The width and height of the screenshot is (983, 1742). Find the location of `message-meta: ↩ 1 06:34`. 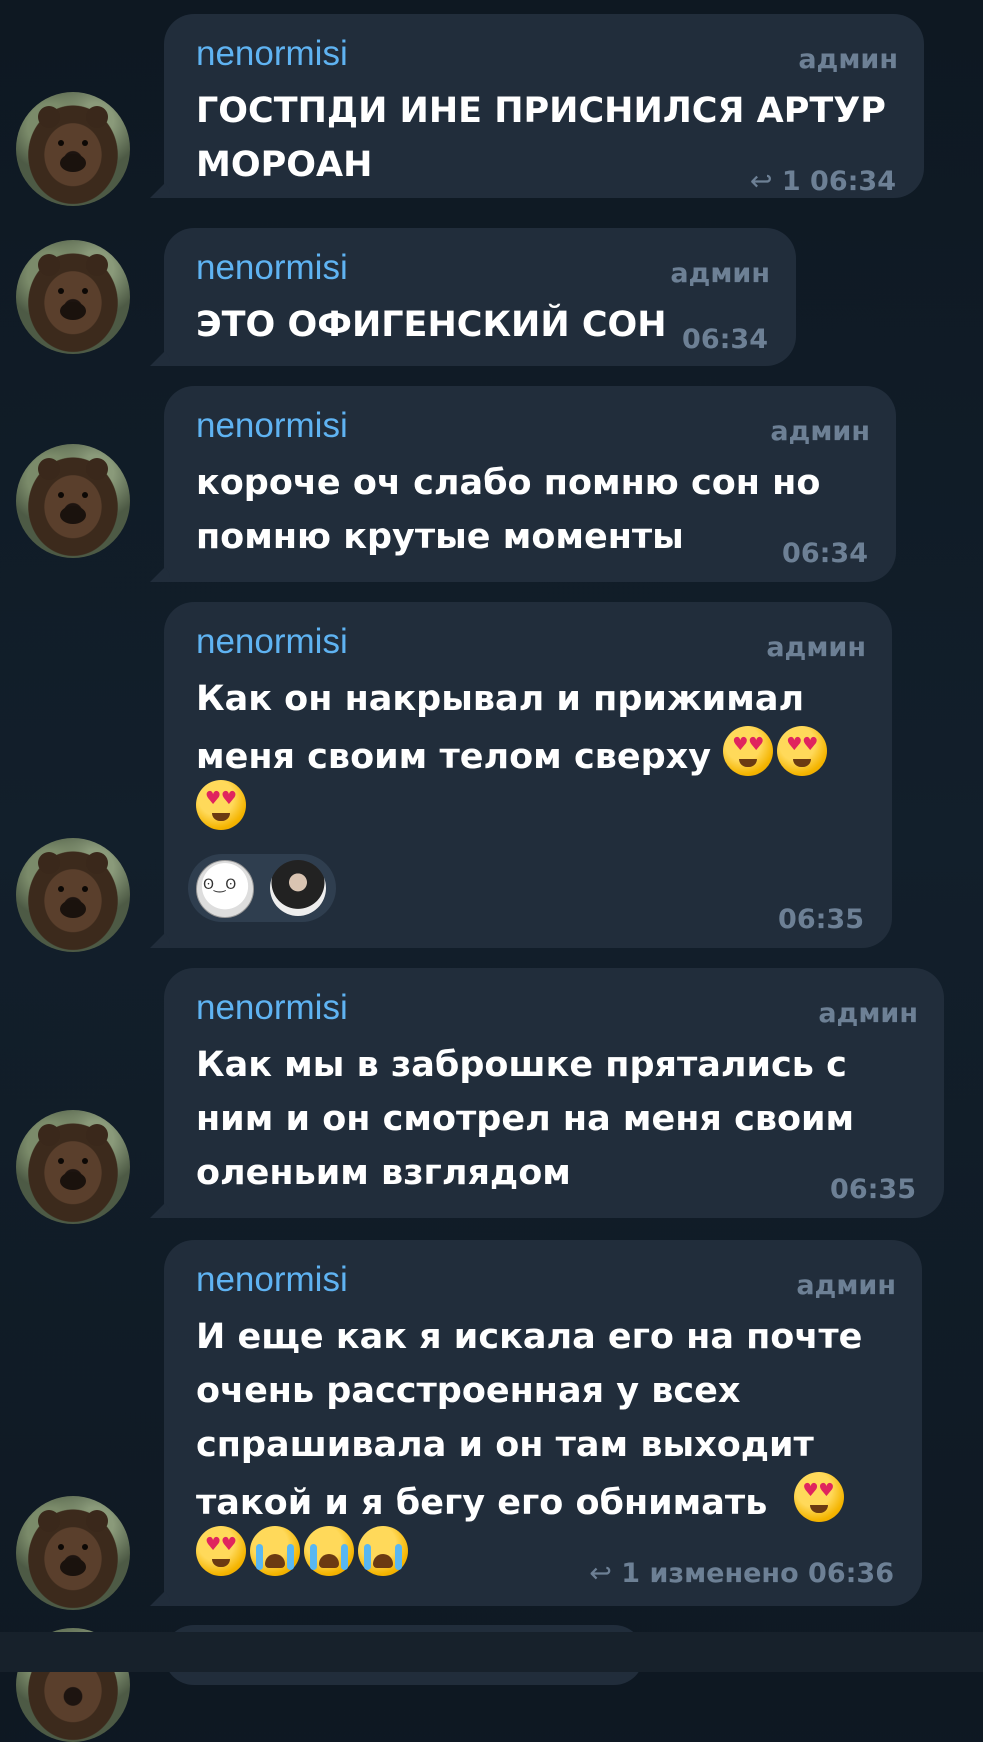

message-meta: ↩ 1 06:34 is located at coordinates (823, 181).